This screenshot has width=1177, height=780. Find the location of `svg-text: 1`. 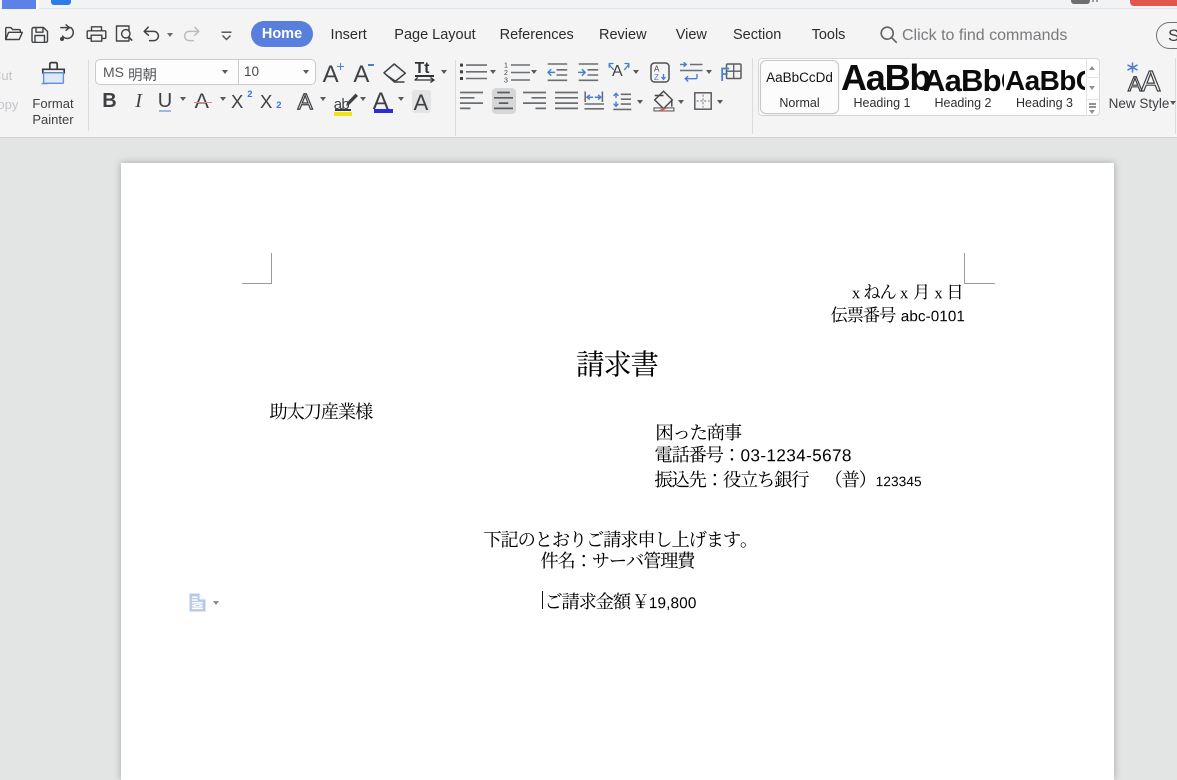

svg-text: 1 is located at coordinates (506, 66).